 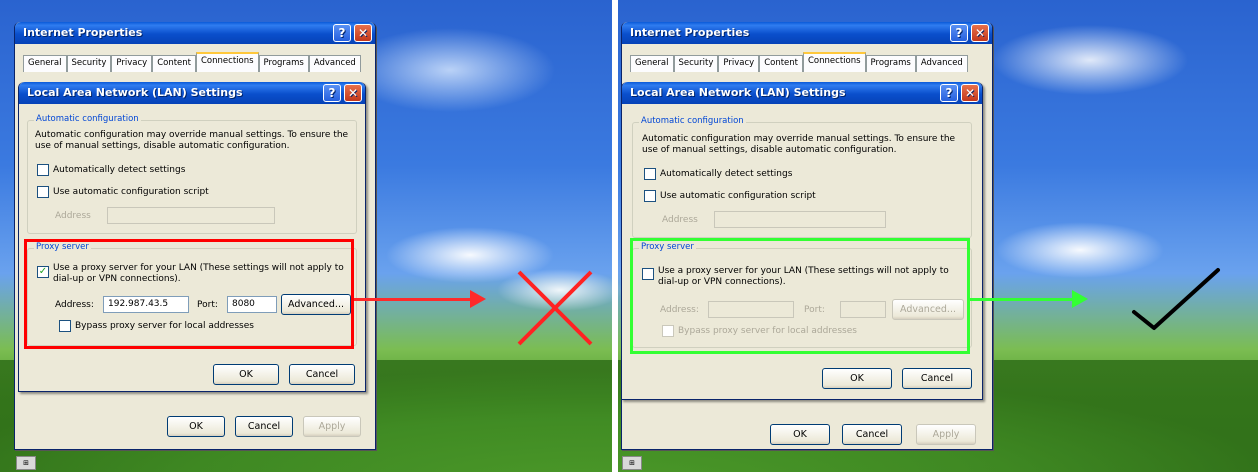 What do you see at coordinates (615, 236) in the screenshot?
I see `panel-divider` at bounding box center [615, 236].